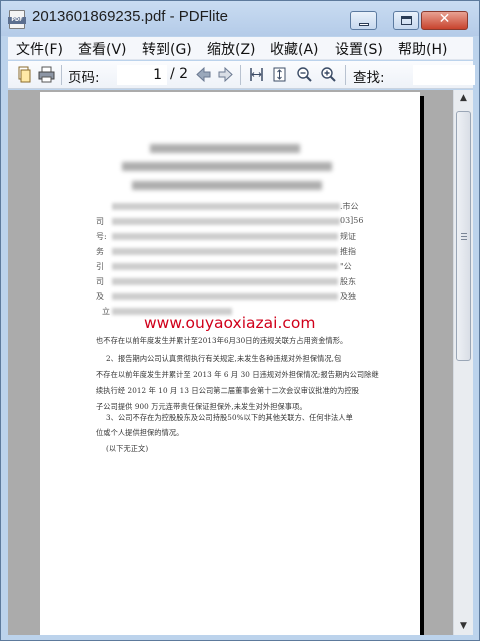 This screenshot has height=641, width=480. Describe the element at coordinates (127, 448) in the screenshot. I see `doc-text-line: (以下无正文)` at that location.